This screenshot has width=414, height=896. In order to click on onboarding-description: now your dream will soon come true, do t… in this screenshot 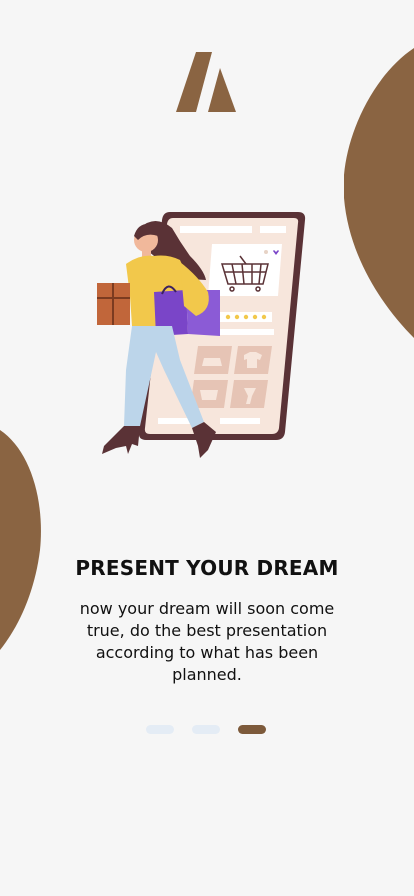, I will do `click(207, 641)`.